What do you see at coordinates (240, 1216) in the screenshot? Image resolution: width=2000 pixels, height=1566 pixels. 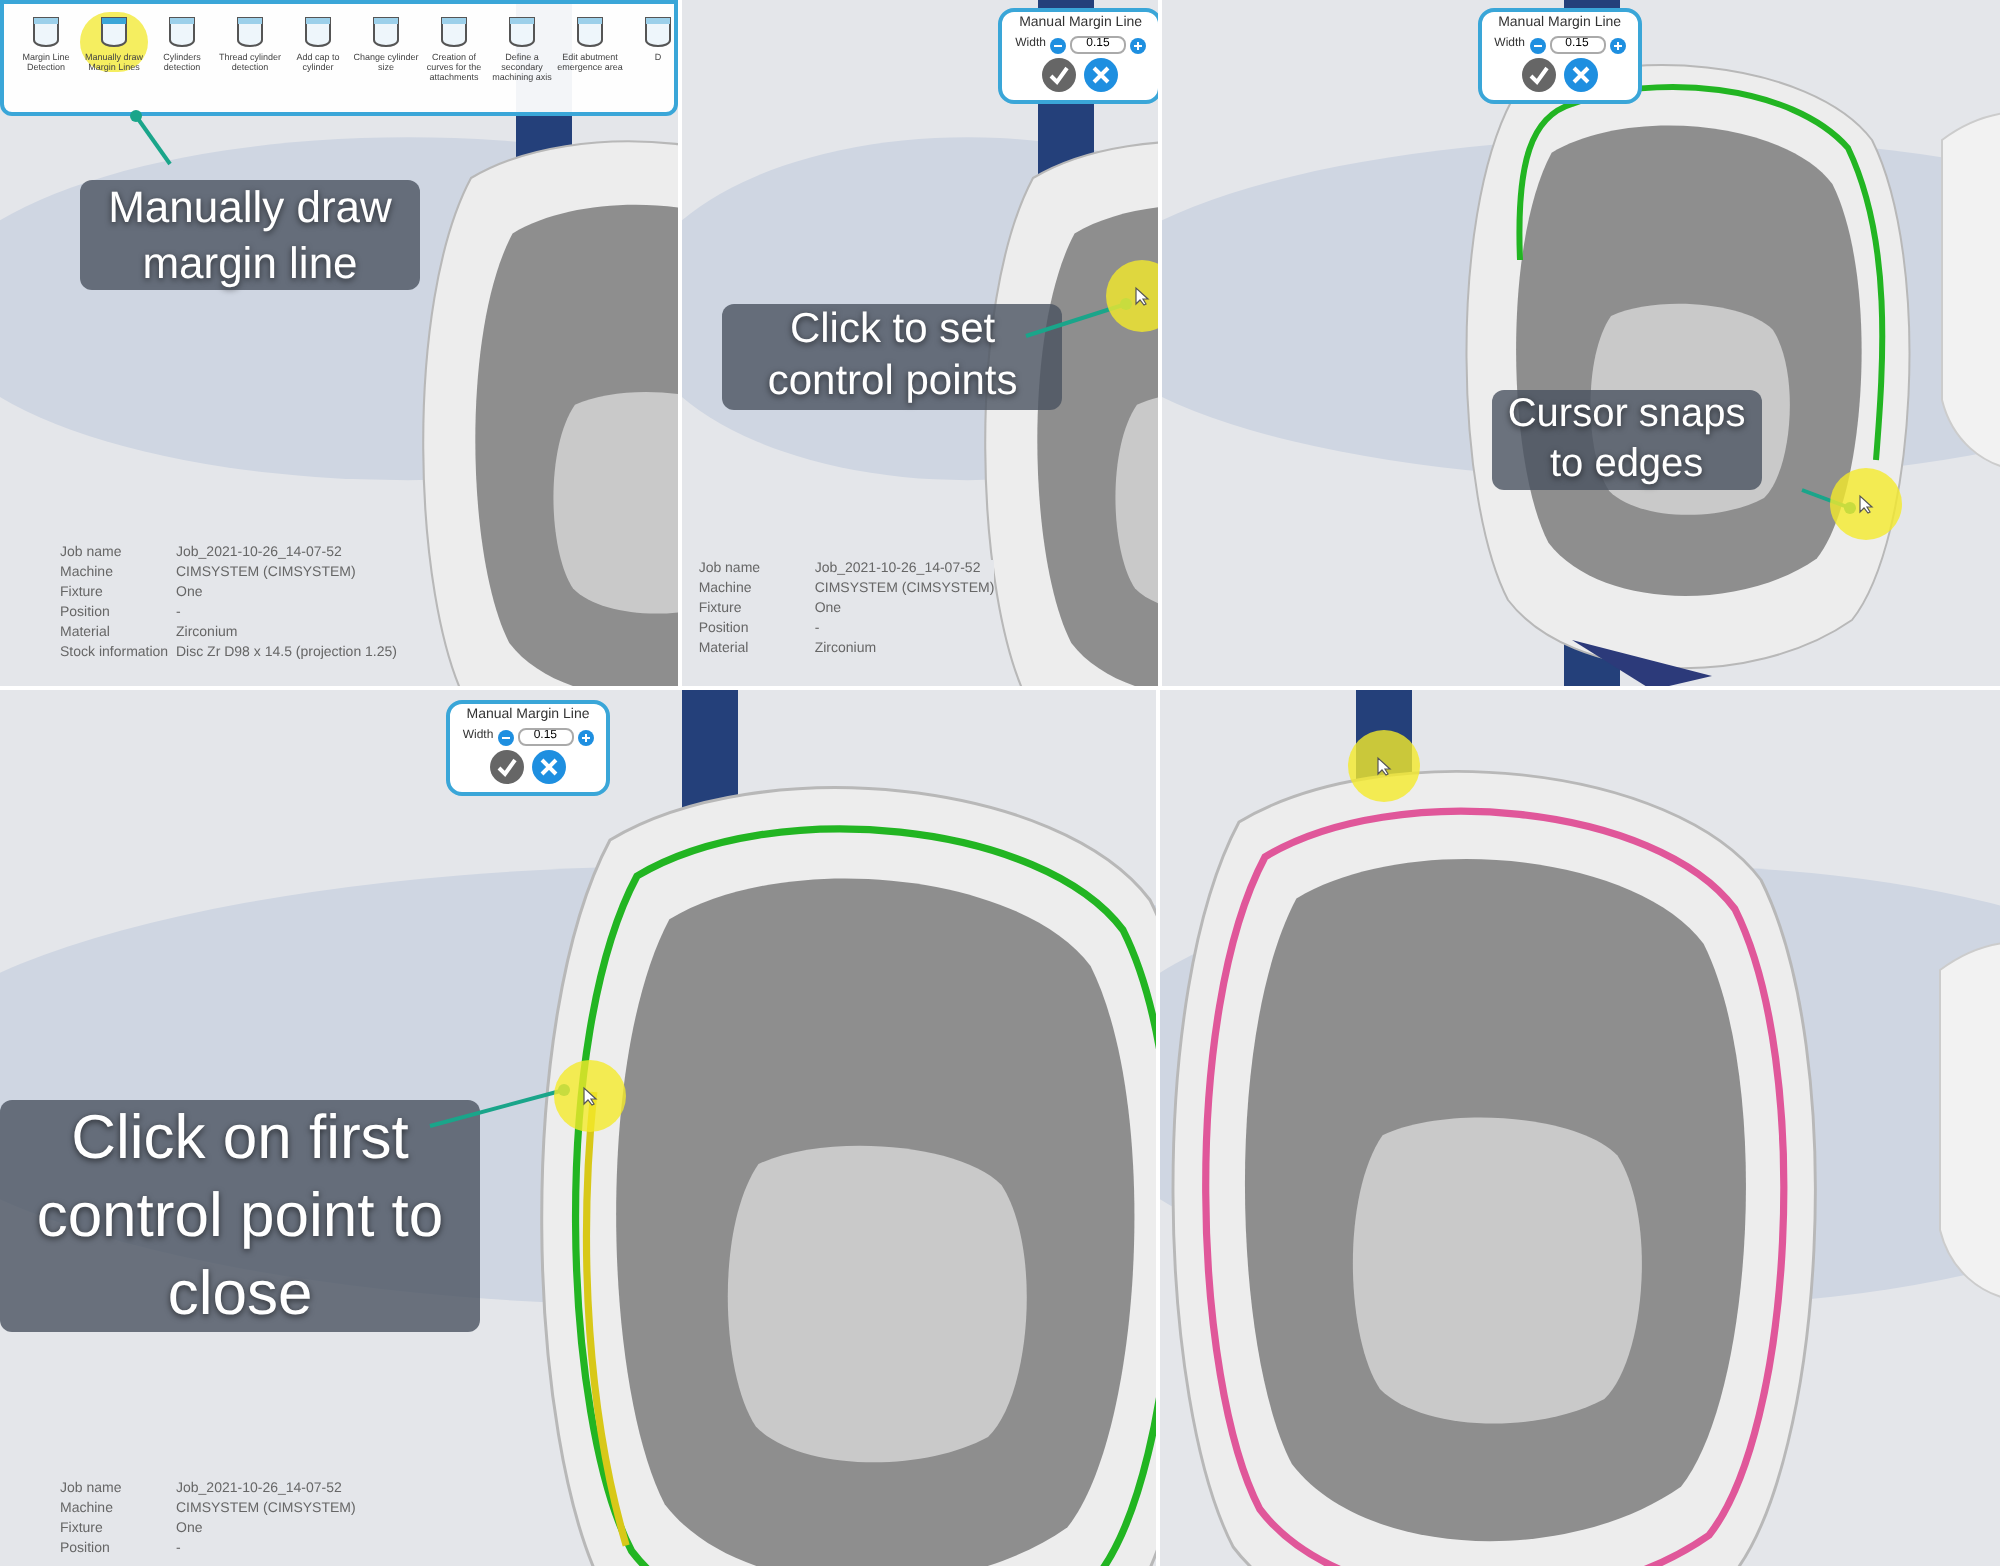 I see `instruction-caption: Click on first control point to close` at bounding box center [240, 1216].